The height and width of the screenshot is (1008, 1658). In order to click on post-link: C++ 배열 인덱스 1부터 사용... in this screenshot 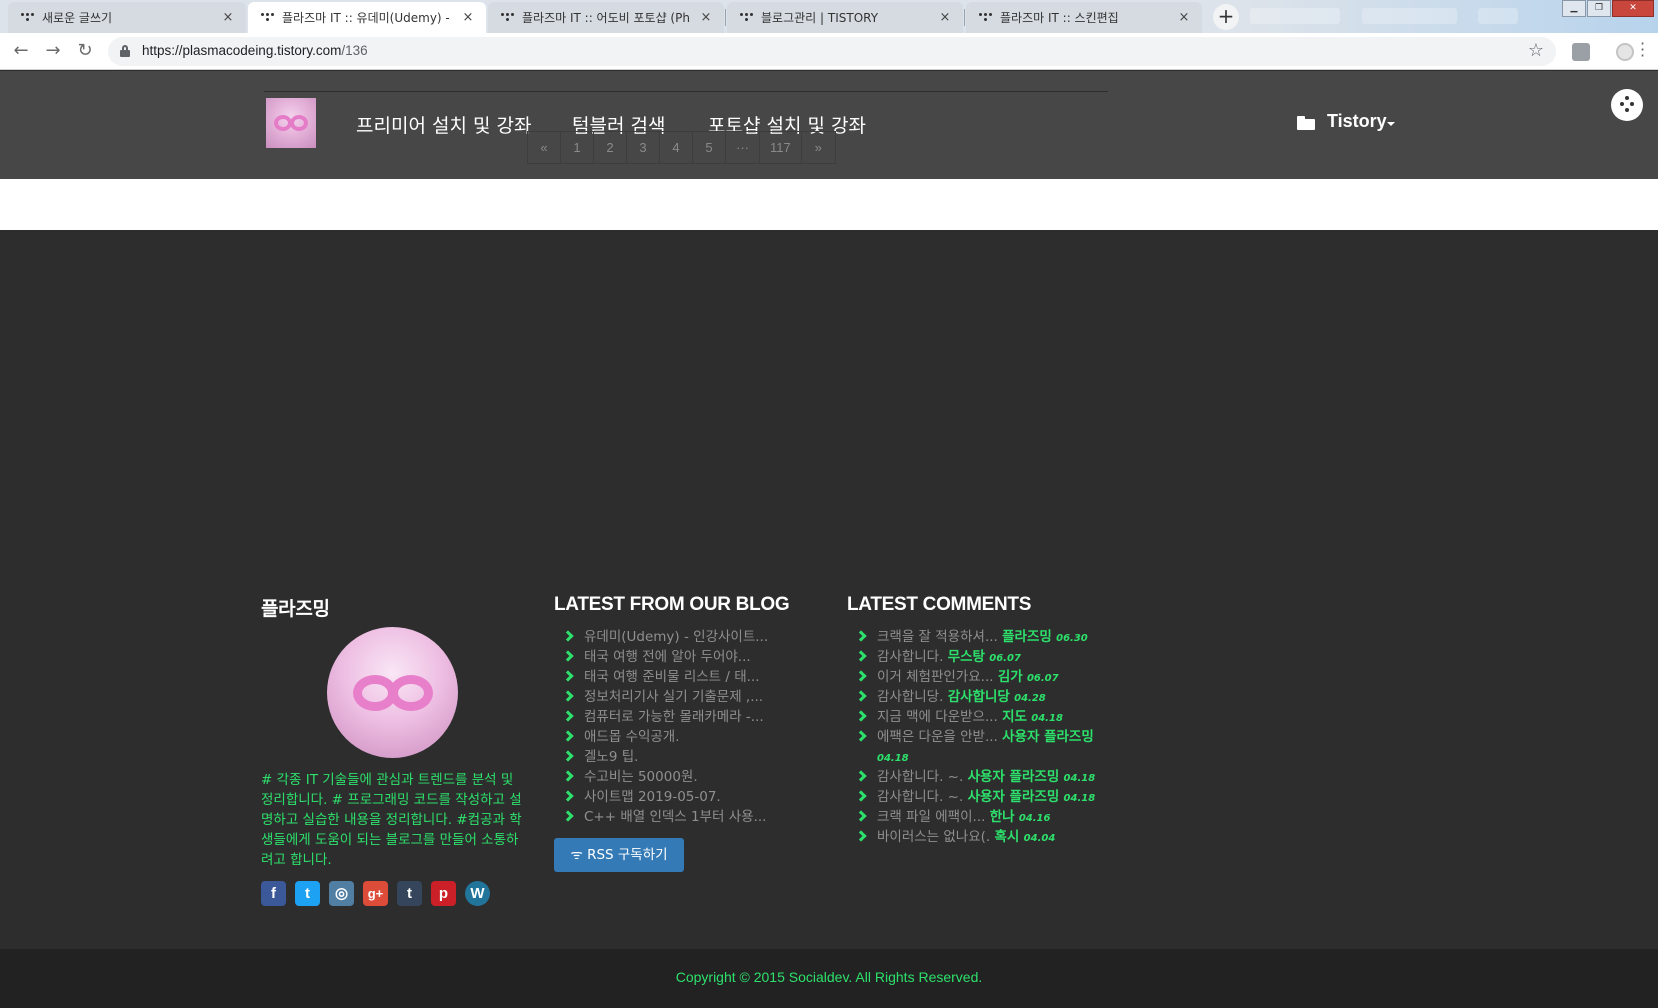, I will do `click(675, 817)`.